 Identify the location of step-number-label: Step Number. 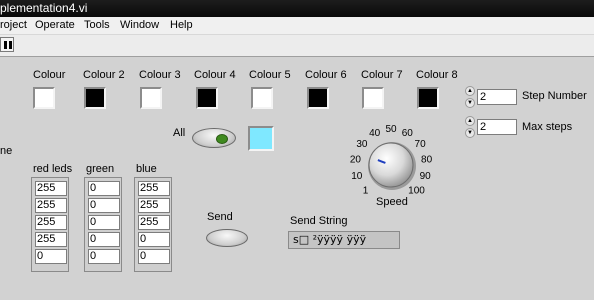
(554, 96).